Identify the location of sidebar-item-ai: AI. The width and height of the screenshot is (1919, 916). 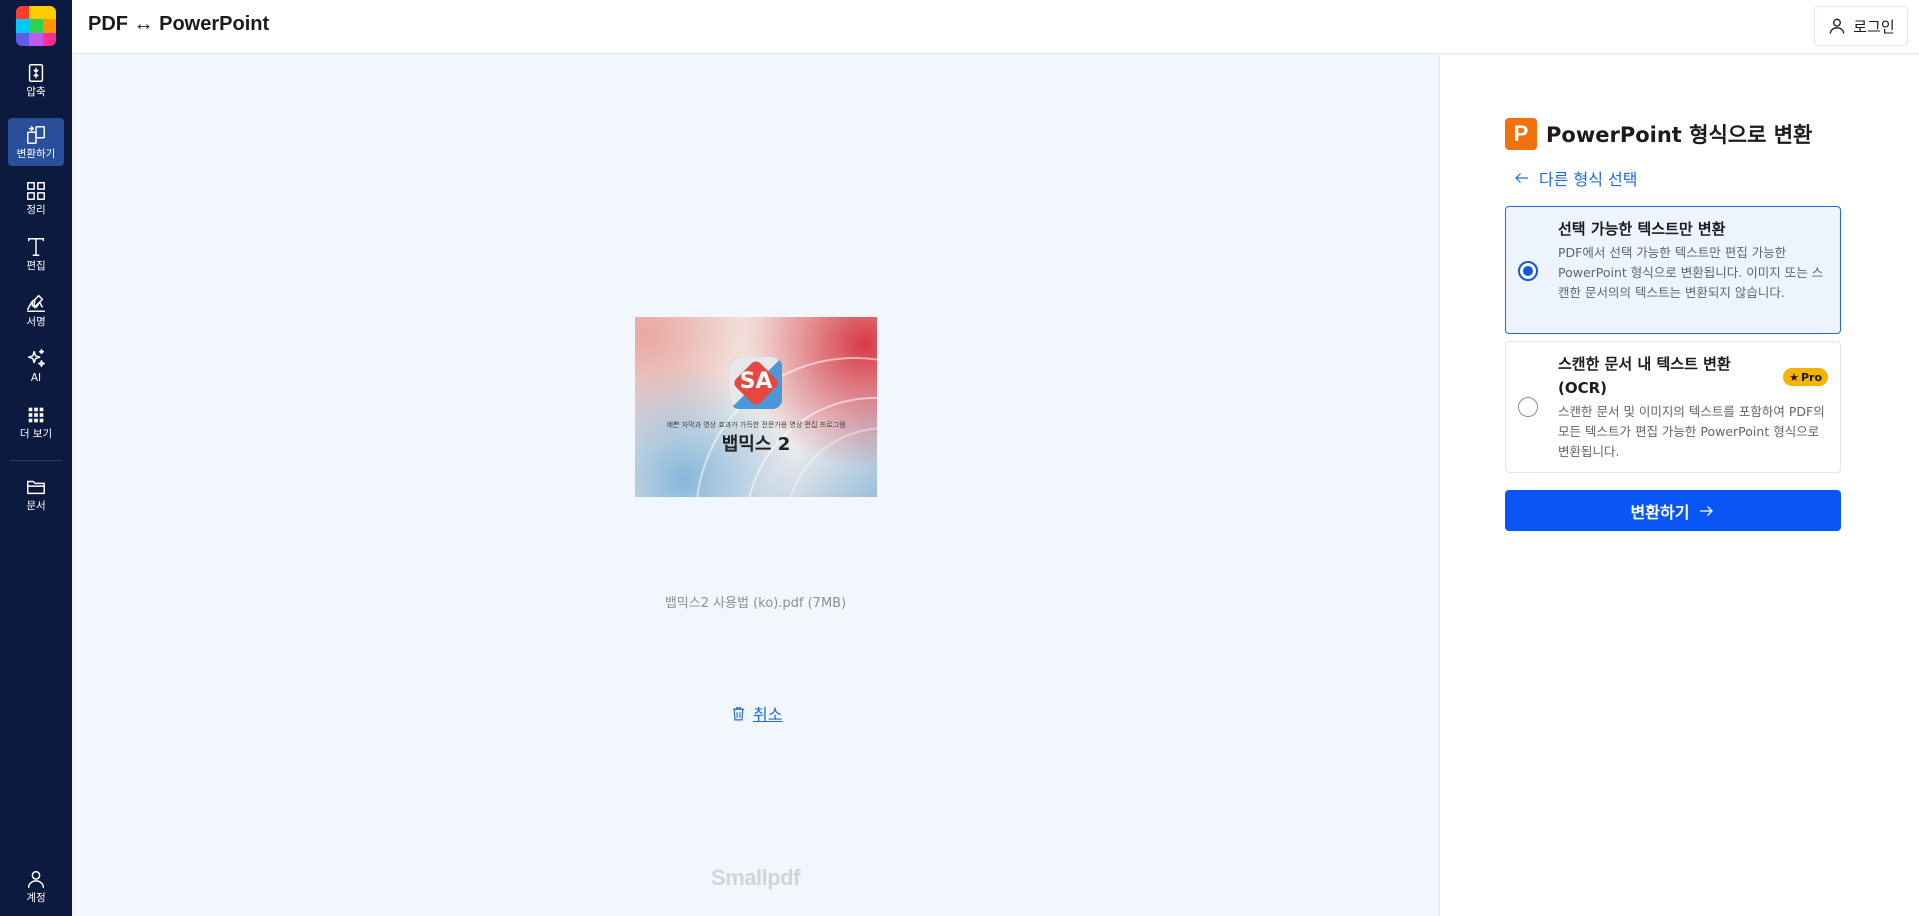
(36, 366).